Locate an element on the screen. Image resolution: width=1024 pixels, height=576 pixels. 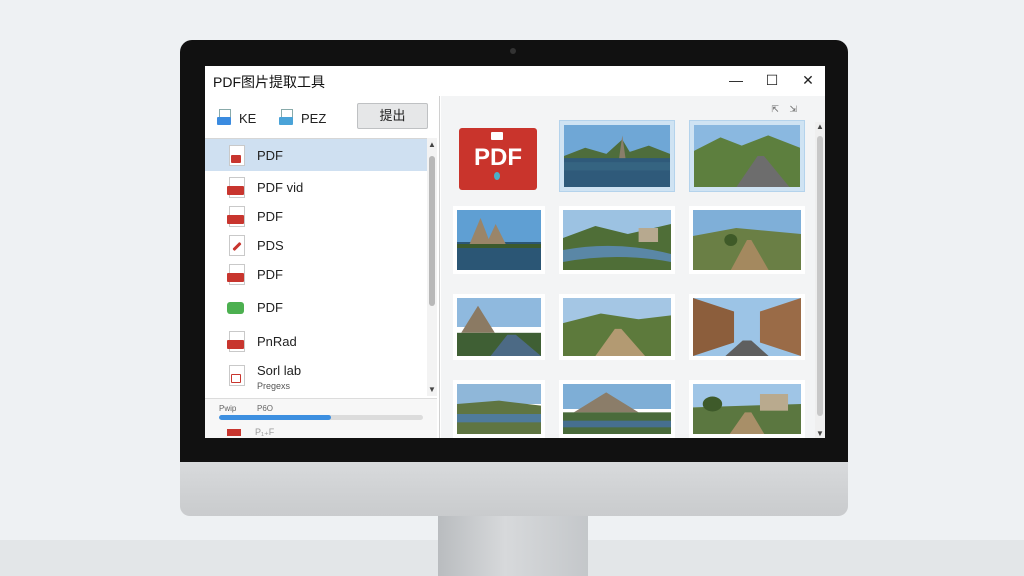
file-name: Sorl lab is located at coordinates (279, 370).